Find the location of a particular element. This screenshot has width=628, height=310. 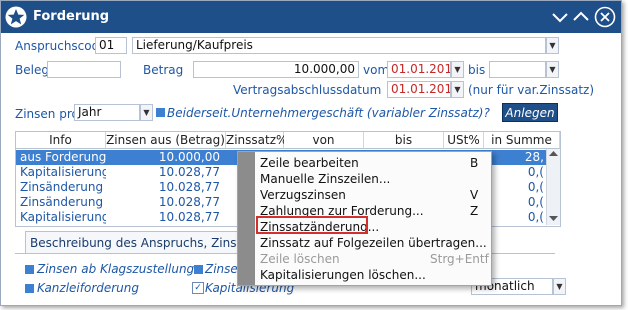

kapitalisierung-checkbox: ✓ is located at coordinates (198, 288).